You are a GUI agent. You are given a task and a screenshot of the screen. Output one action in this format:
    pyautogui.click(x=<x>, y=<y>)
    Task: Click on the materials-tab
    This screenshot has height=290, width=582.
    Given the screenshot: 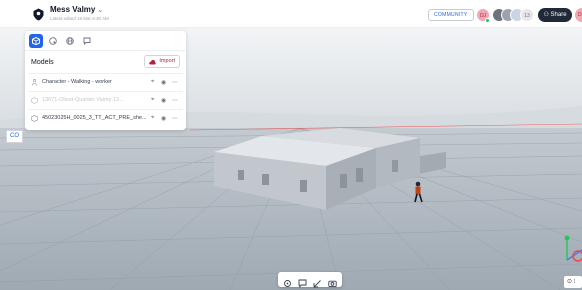 What is the action you would take?
    pyautogui.click(x=53, y=41)
    